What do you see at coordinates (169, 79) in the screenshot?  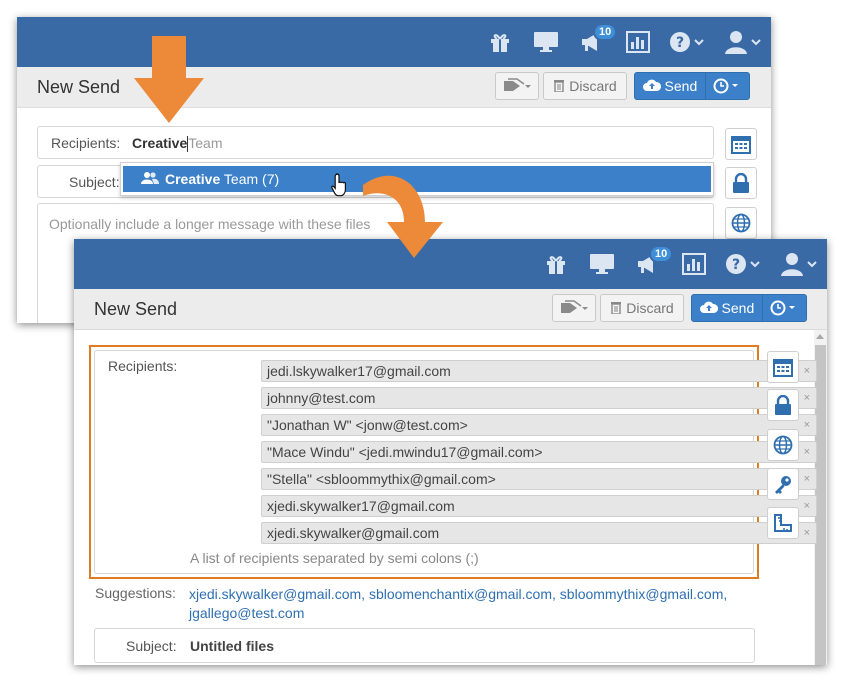 I see `down-arrow-icon` at bounding box center [169, 79].